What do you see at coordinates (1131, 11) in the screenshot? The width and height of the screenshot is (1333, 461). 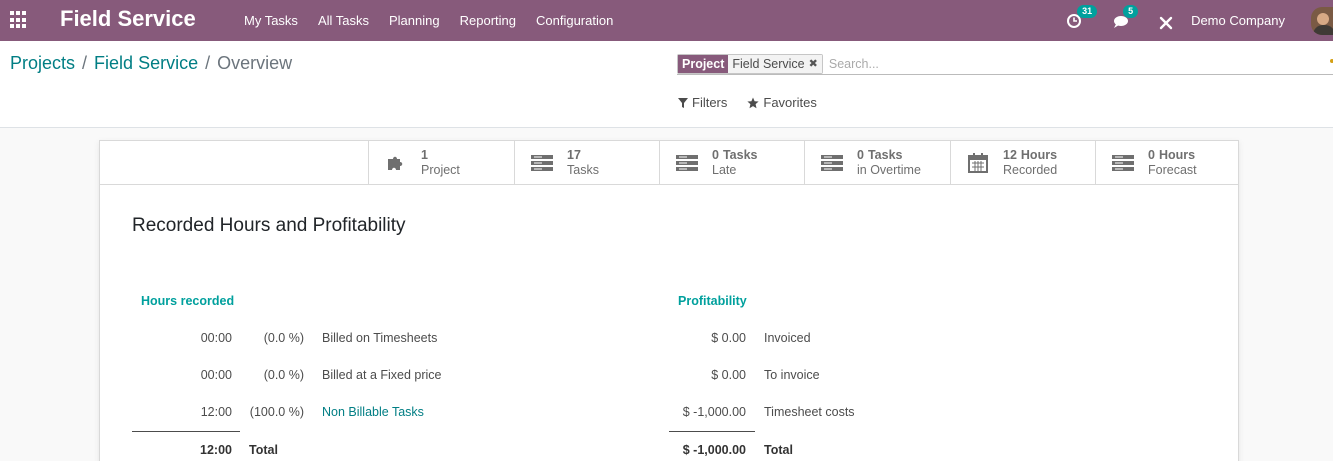 I see `messages-count-badge: 5` at bounding box center [1131, 11].